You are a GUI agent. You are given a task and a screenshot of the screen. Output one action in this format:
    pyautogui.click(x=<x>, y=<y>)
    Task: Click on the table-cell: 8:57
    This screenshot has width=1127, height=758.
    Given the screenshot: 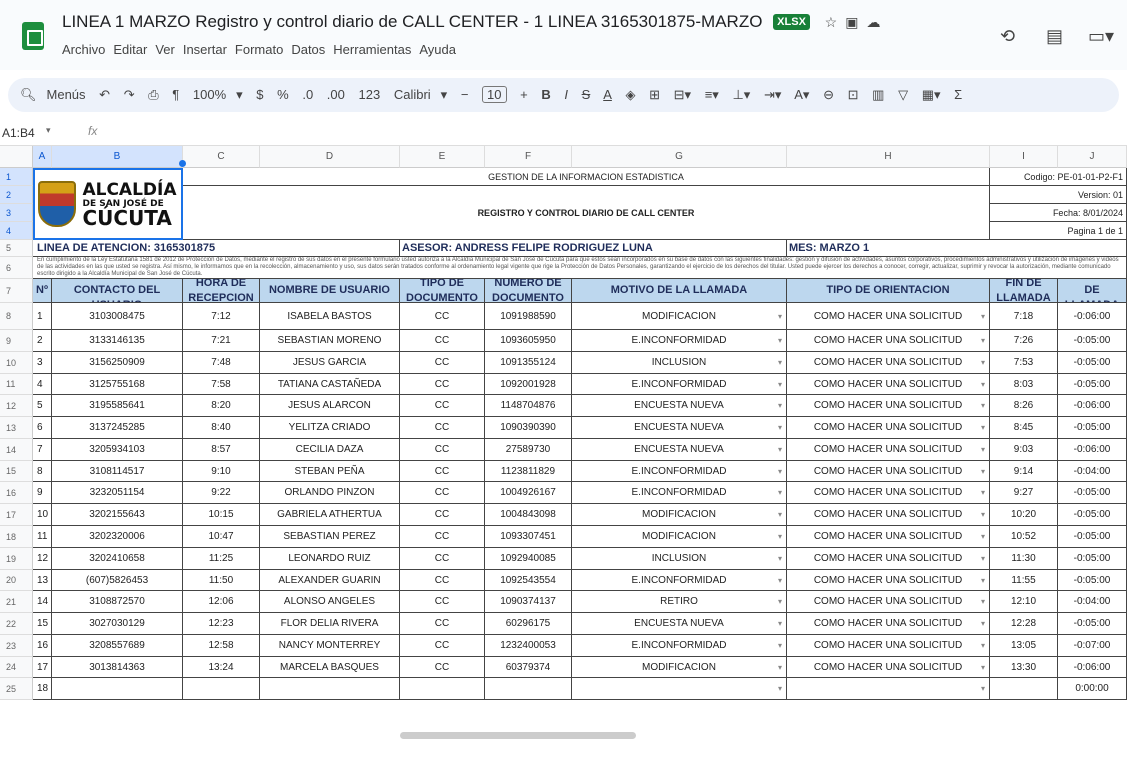 What is the action you would take?
    pyautogui.click(x=221, y=450)
    